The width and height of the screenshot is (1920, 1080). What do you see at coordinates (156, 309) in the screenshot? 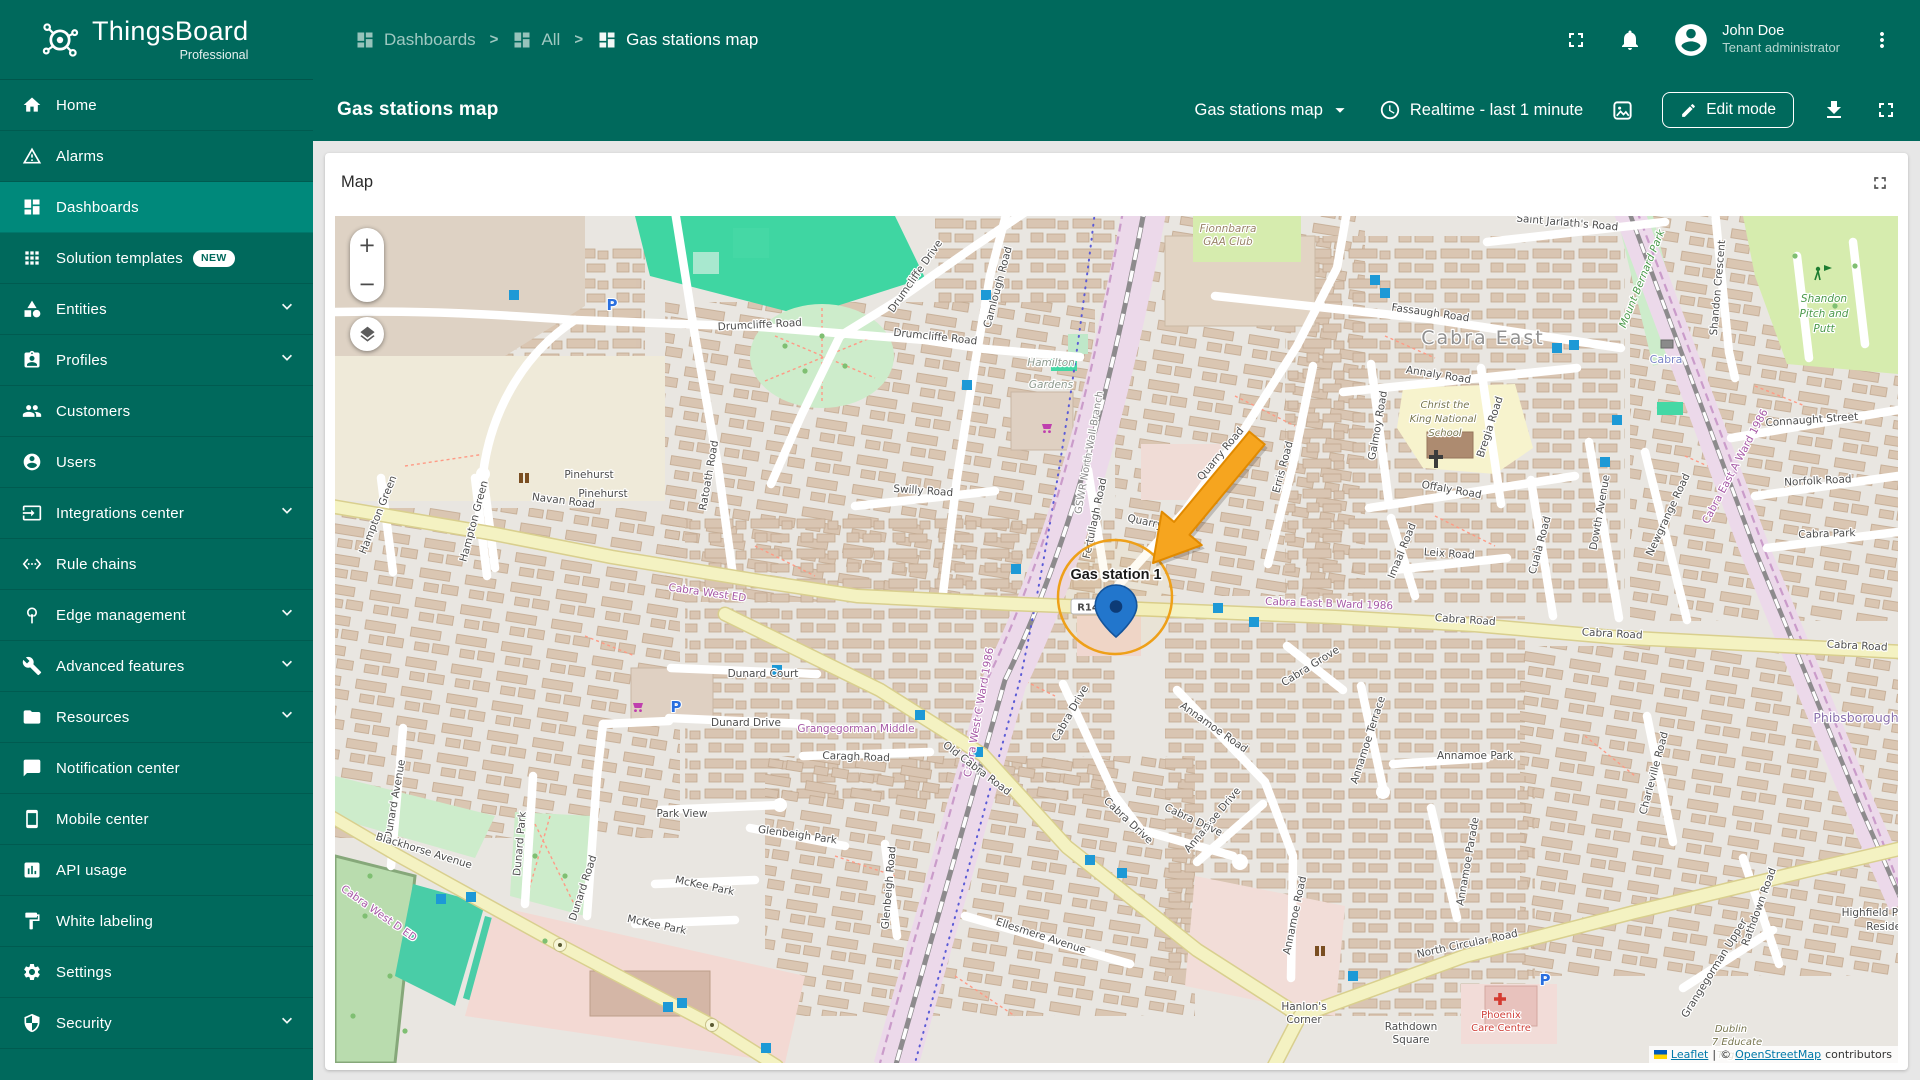
I see `sidebar-item-entities: Entities` at bounding box center [156, 309].